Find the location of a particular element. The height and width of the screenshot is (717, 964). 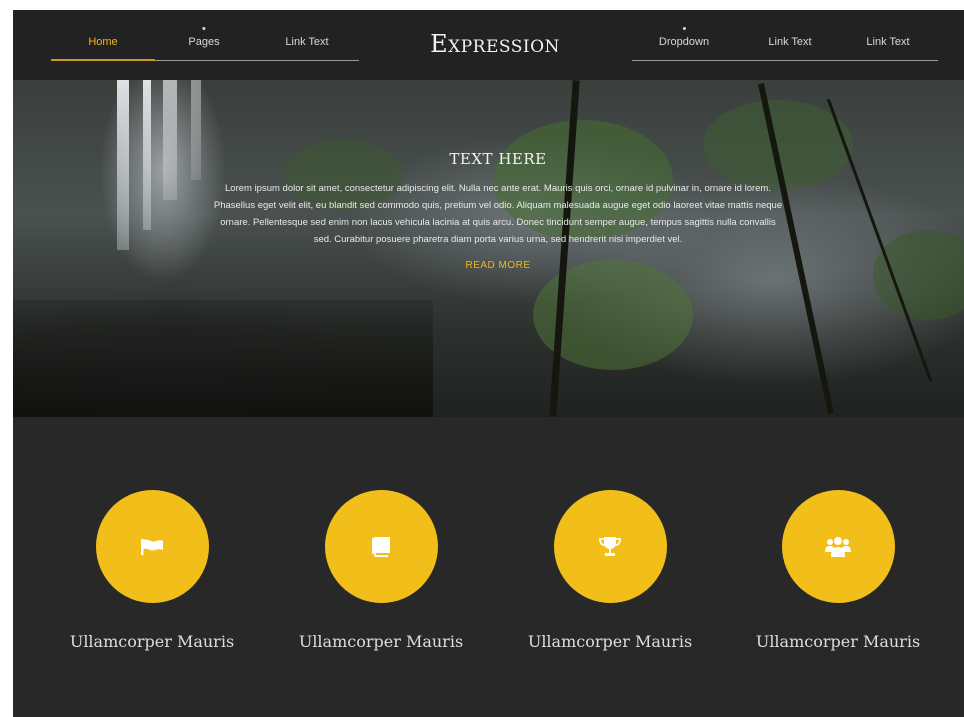

nav-item-label: Home is located at coordinates (103, 42).